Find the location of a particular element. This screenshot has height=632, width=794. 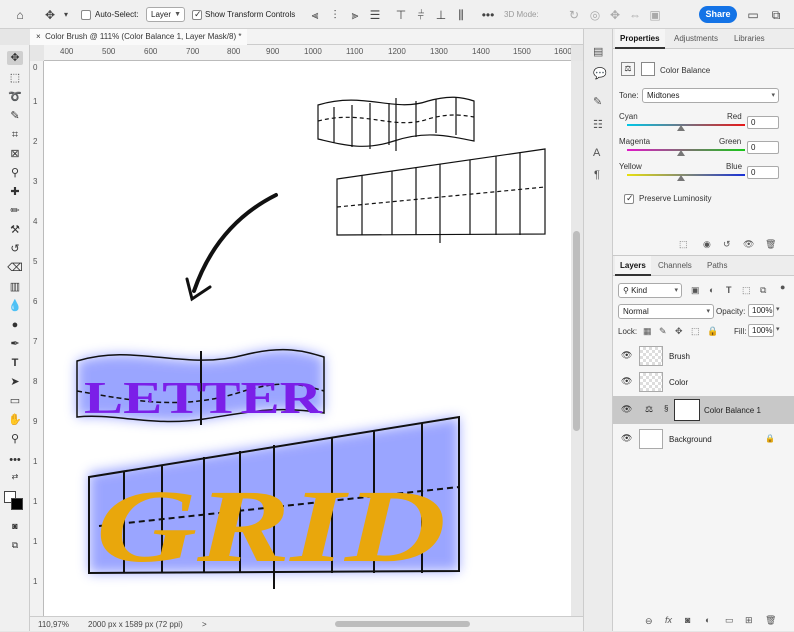

tab-layers: Layers is located at coordinates (633, 266).